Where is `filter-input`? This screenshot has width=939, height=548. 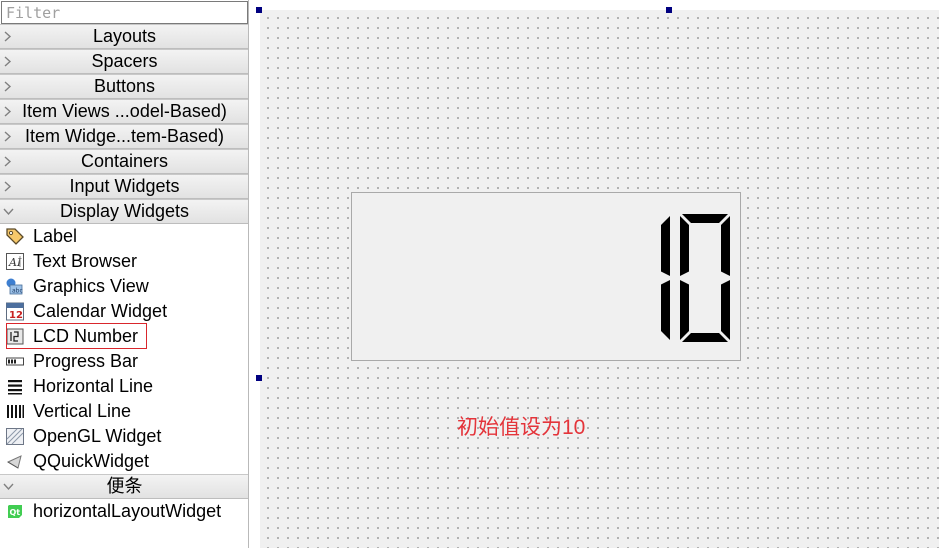
filter-input is located at coordinates (124, 12).